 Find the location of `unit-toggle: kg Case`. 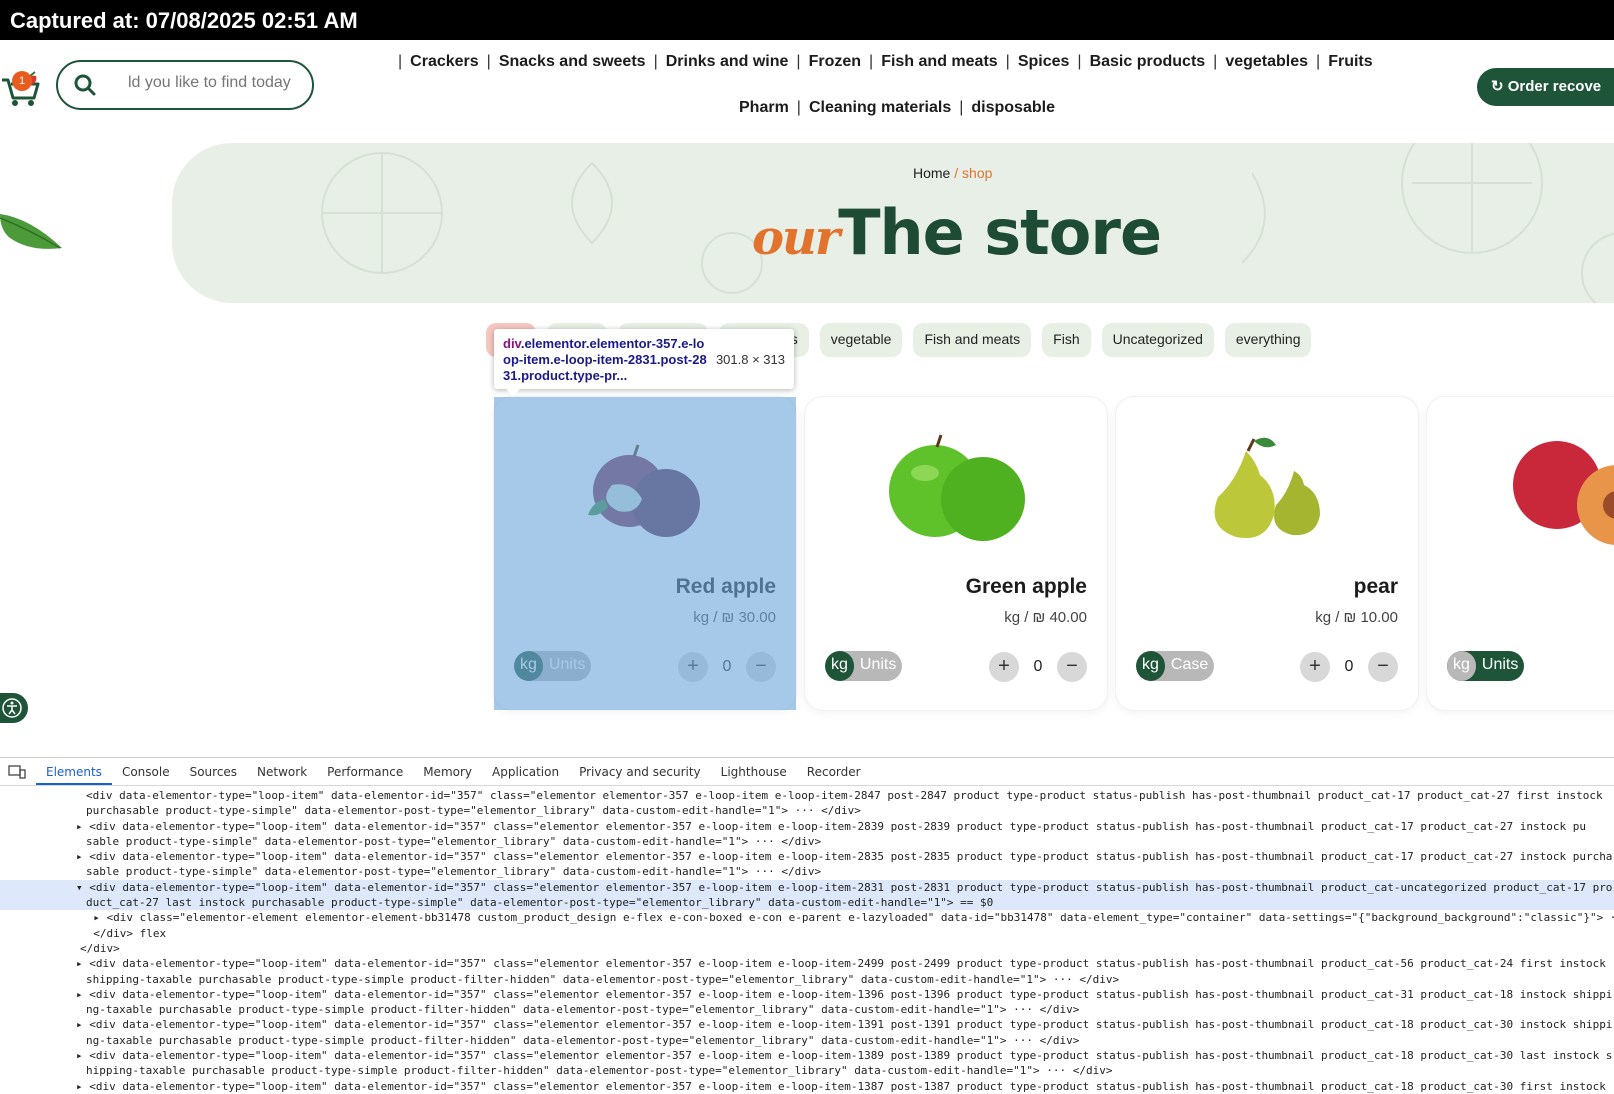

unit-toggle: kg Case is located at coordinates (1175, 666).